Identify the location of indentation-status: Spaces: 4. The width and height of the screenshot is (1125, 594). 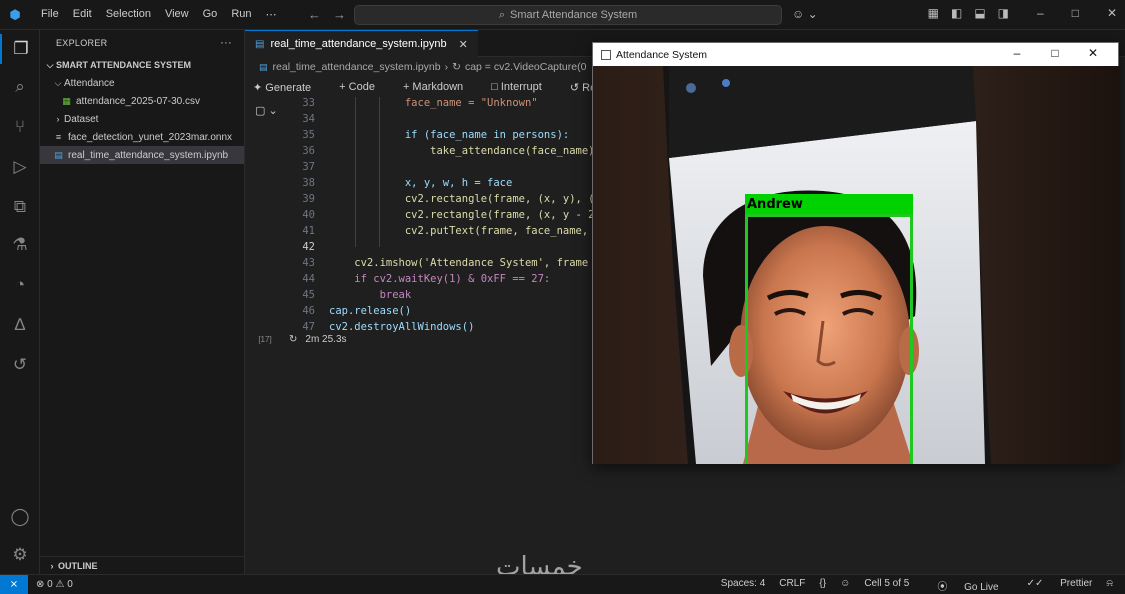
(743, 585).